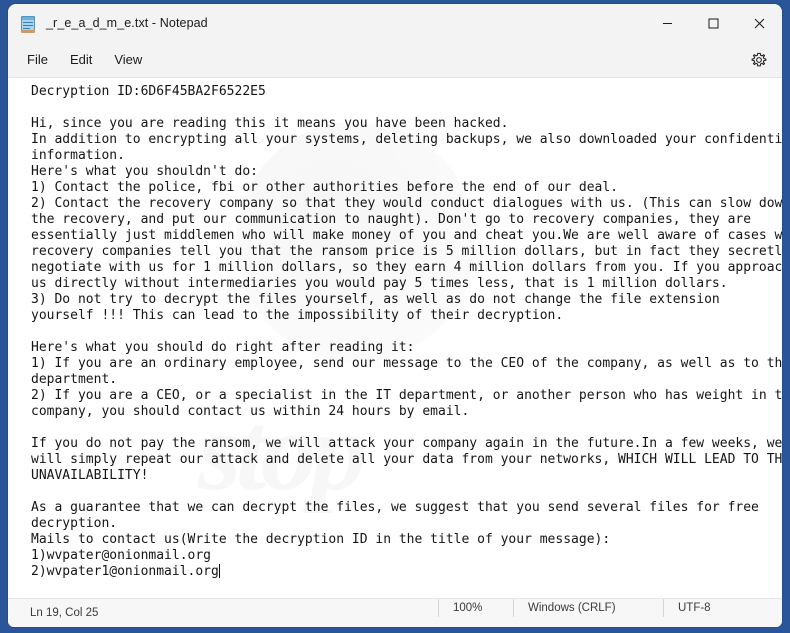 Image resolution: width=790 pixels, height=633 pixels. Describe the element at coordinates (468, 608) in the screenshot. I see `status-zoom-value: 100%` at that location.